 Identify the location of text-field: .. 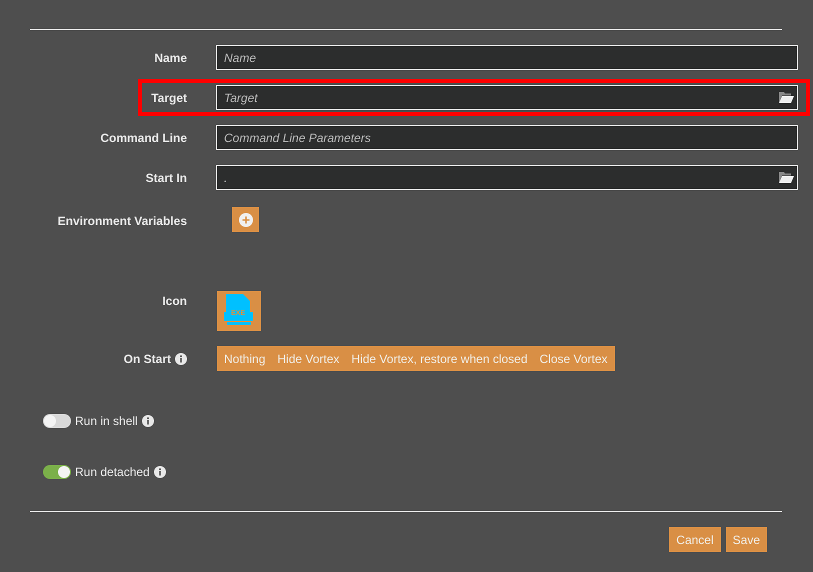
(507, 177).